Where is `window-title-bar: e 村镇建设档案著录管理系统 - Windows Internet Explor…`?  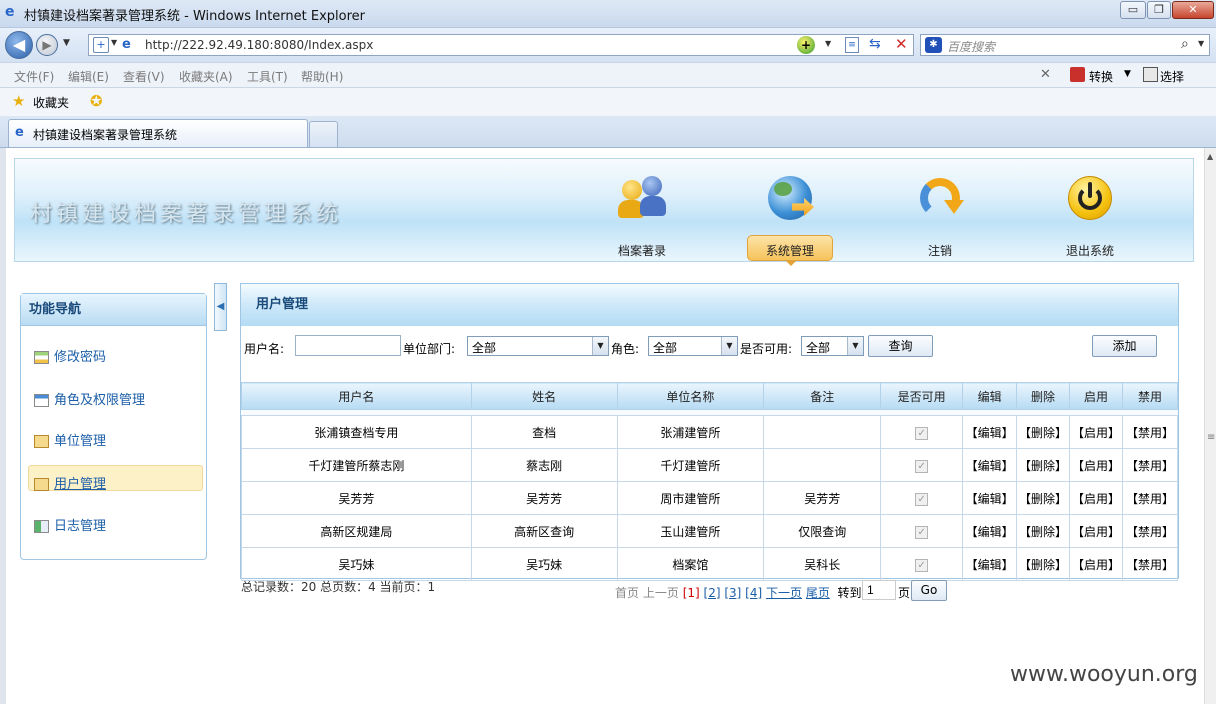
window-title-bar: e 村镇建设档案著录管理系统 - Windows Internet Explor… is located at coordinates (608, 14).